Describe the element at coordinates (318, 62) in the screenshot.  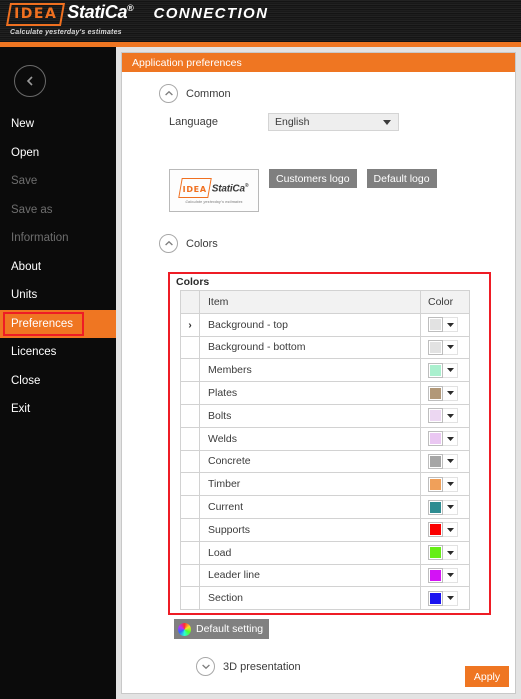
I see `panel-title: Application preferences` at that location.